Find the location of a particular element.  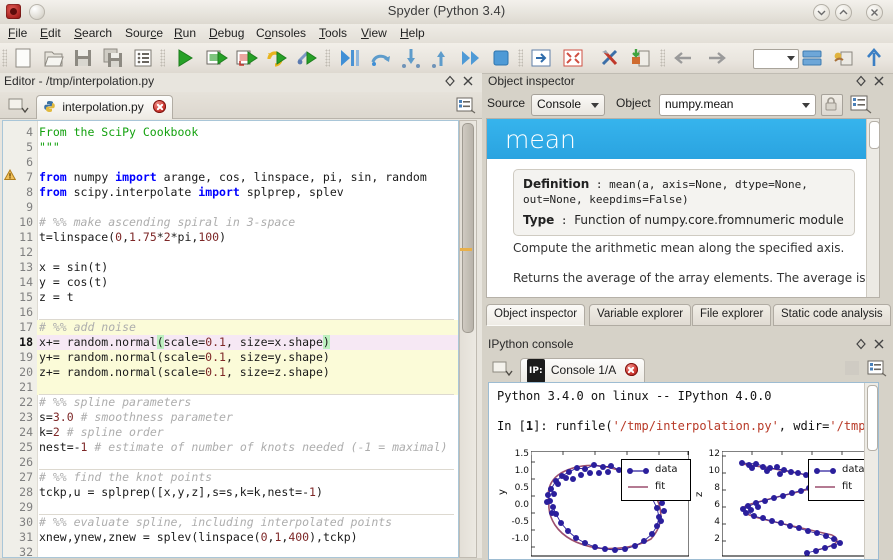

lock-icon is located at coordinates (832, 105).